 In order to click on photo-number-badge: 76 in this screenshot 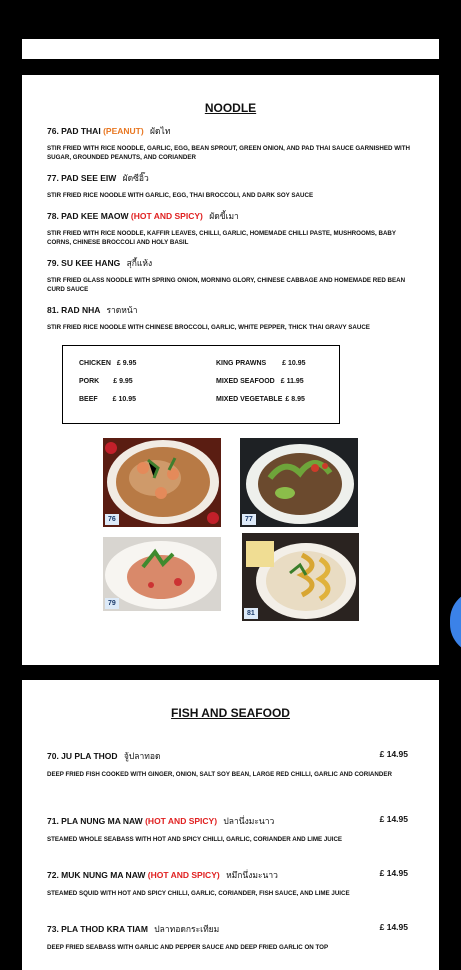, I will do `click(112, 519)`.